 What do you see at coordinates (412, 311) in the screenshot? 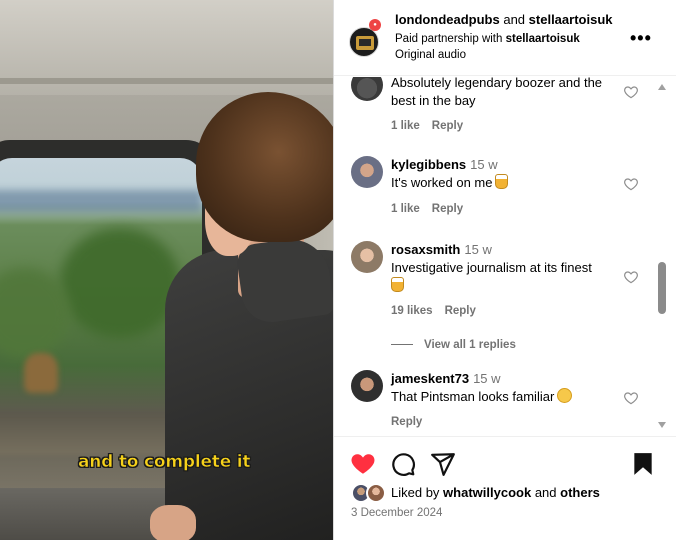
I see `comment-likes: 19 likes` at bounding box center [412, 311].